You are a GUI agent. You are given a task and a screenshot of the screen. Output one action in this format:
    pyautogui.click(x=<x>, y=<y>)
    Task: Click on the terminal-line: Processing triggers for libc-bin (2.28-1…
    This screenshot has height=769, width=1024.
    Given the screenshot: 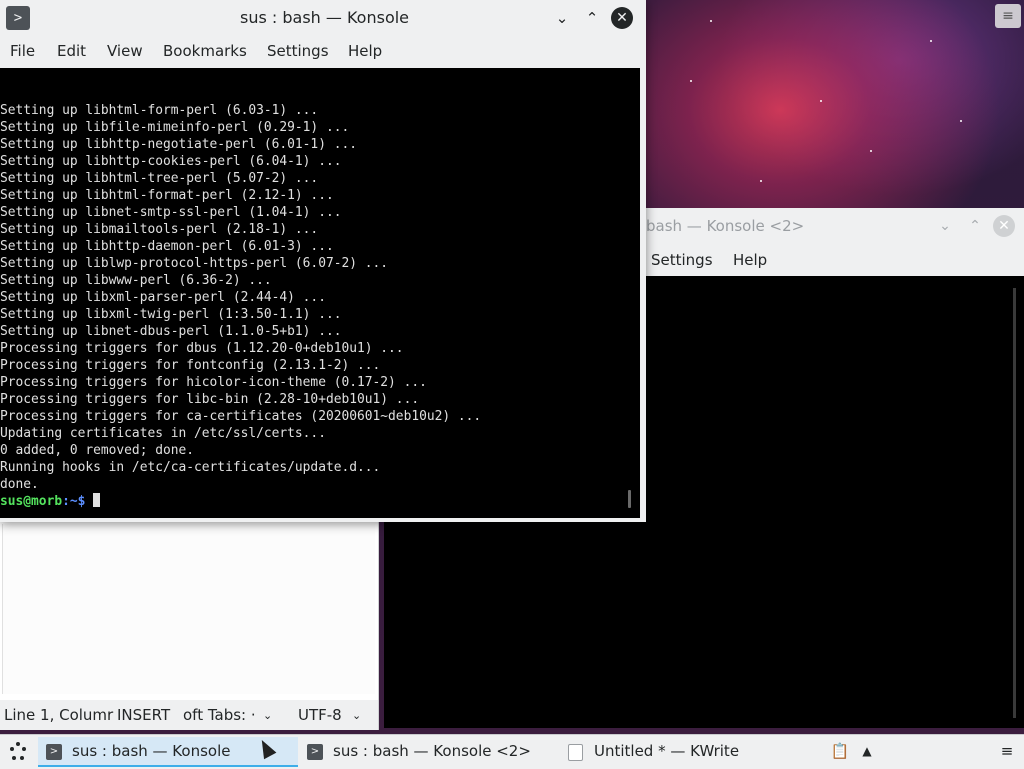 What is the action you would take?
    pyautogui.click(x=210, y=399)
    